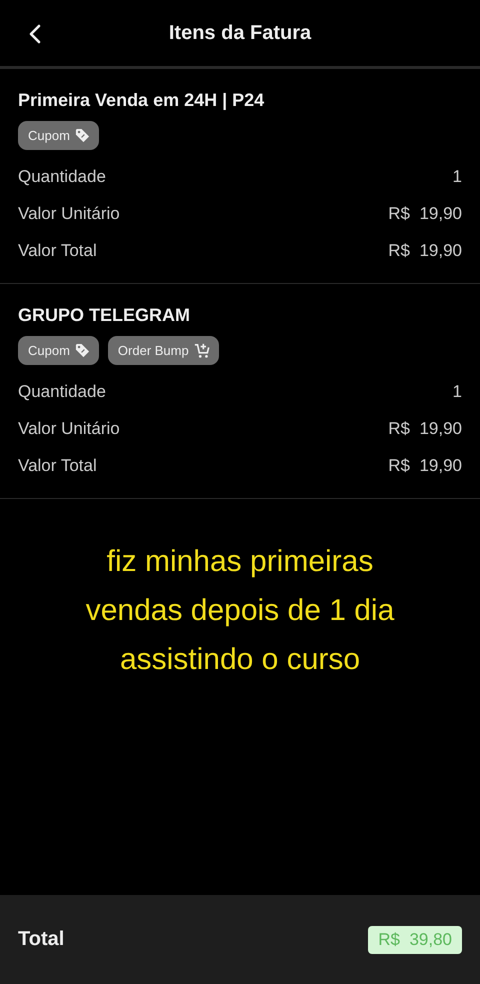 Image resolution: width=480 pixels, height=984 pixels. I want to click on item-name: GRUPO TELEGRAM, so click(105, 315).